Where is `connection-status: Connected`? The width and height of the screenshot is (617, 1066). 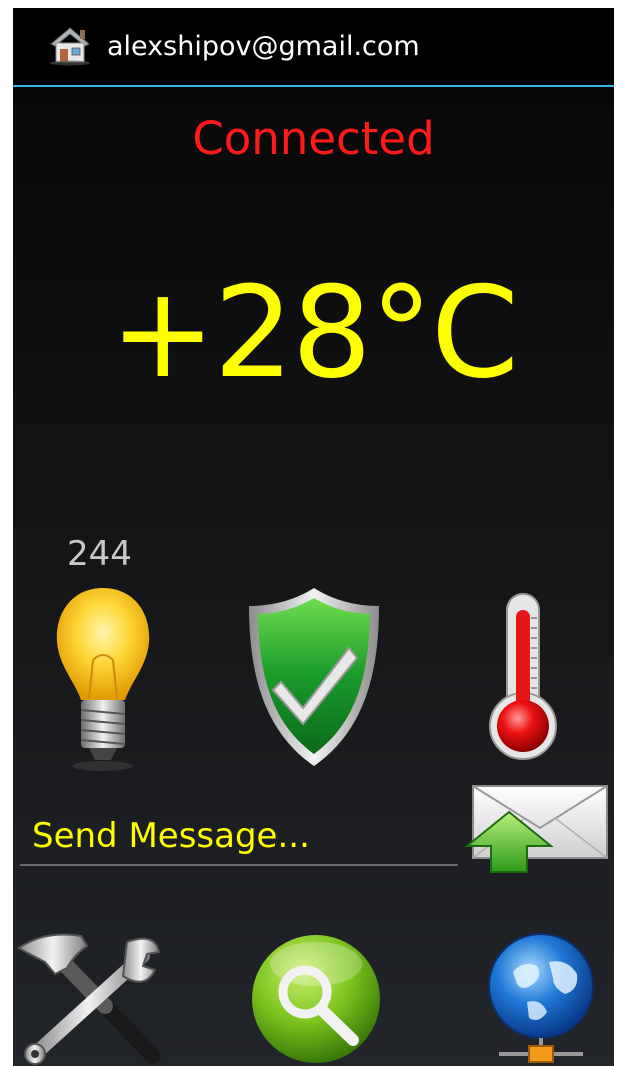 connection-status: Connected is located at coordinates (313, 138).